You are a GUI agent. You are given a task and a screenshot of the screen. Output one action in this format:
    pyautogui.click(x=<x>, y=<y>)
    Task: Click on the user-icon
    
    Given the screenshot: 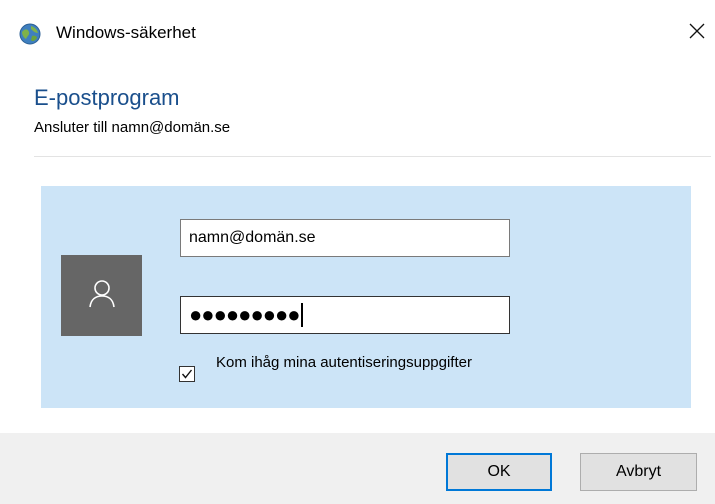 What is the action you would take?
    pyautogui.click(x=102, y=295)
    